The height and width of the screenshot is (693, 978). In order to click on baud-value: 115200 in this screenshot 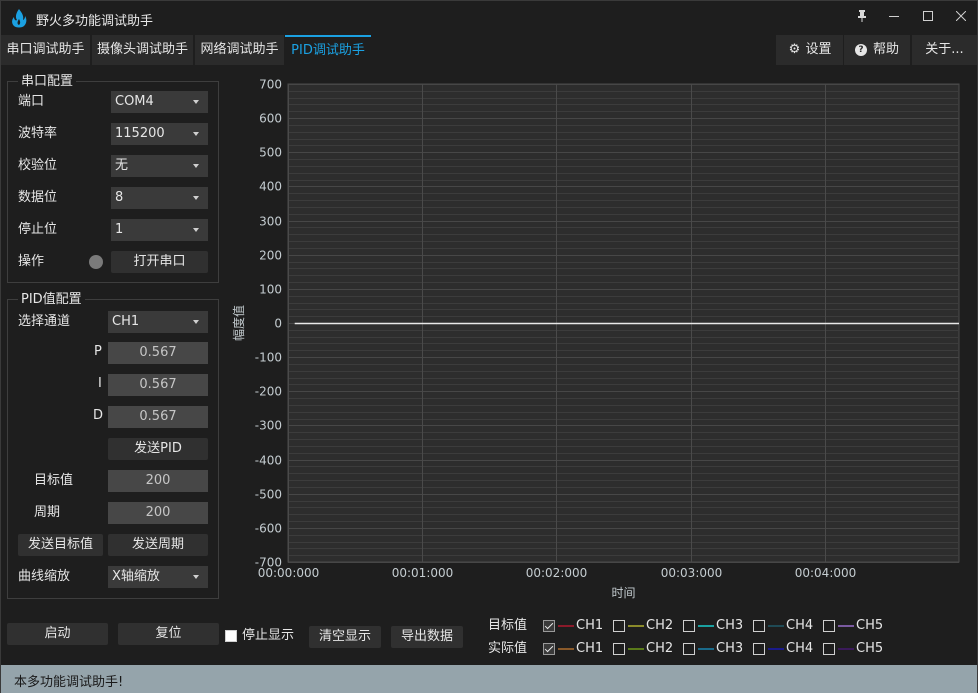, I will do `click(140, 133)`.